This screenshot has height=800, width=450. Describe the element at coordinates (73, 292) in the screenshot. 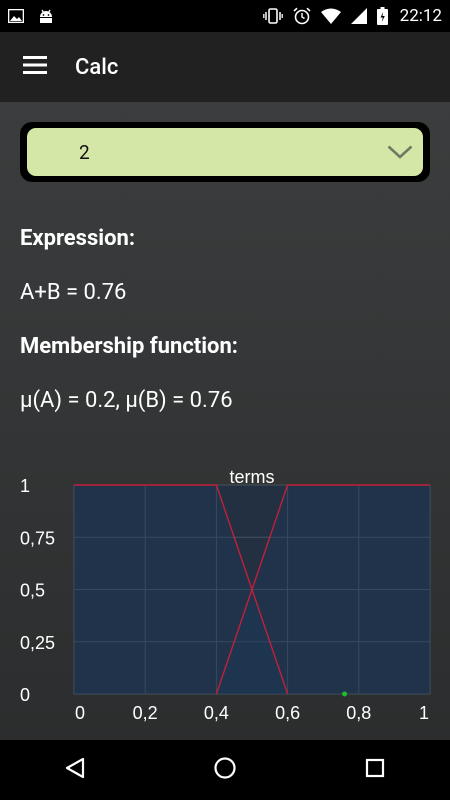

I see `expression-value: A+B = 0.76` at that location.